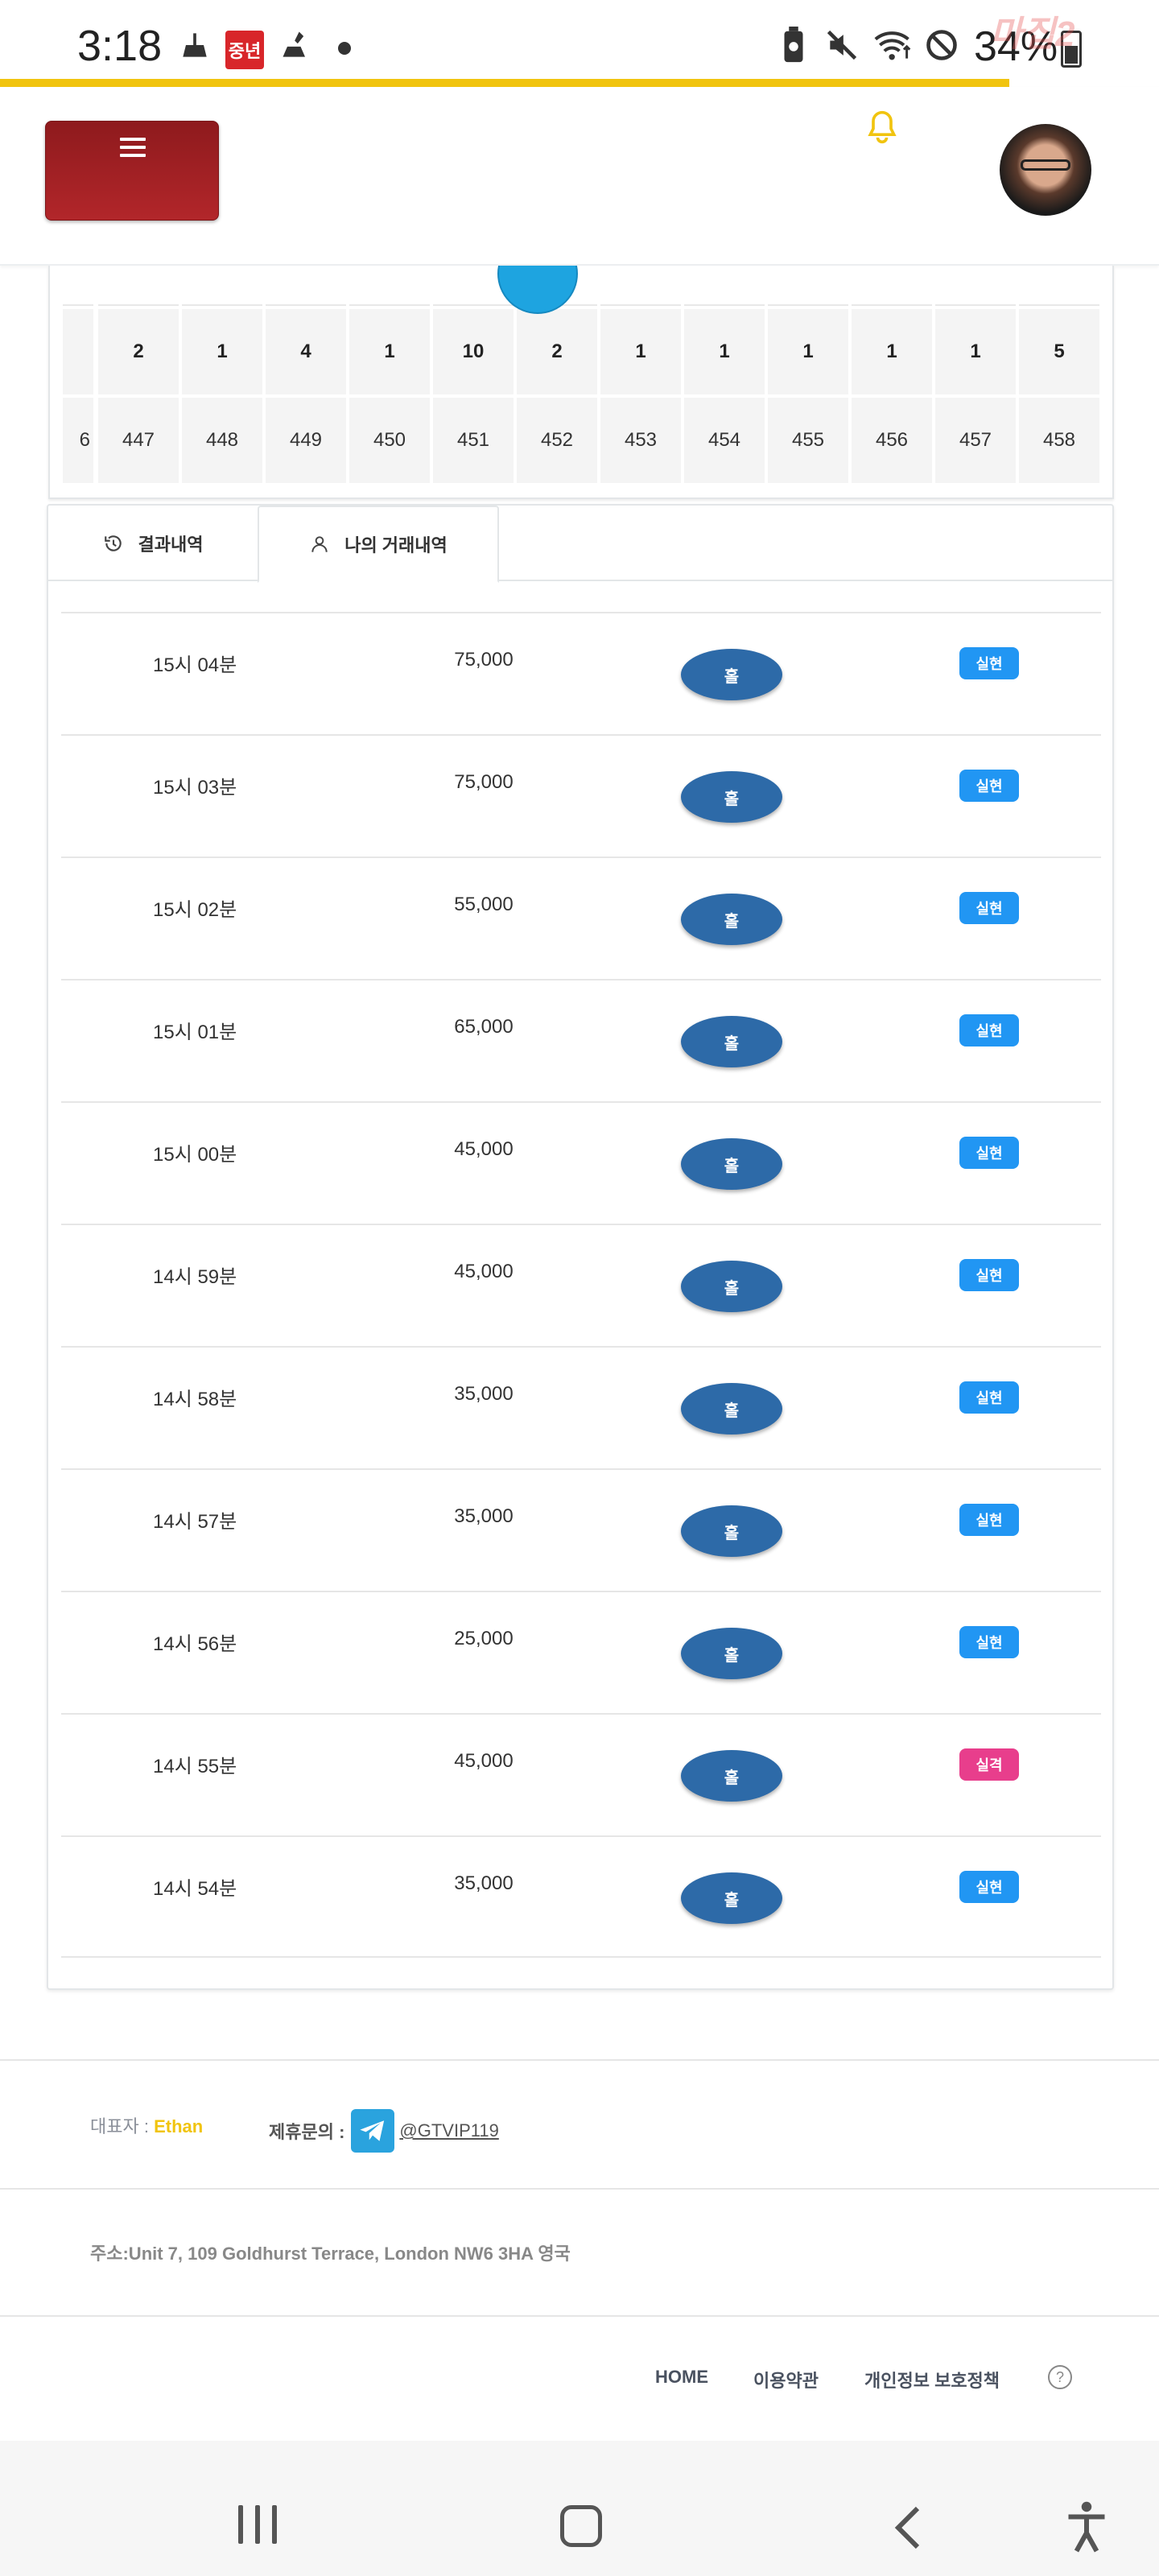 The image size is (1159, 2576). Describe the element at coordinates (892, 441) in the screenshot. I see `round-number: 456` at that location.